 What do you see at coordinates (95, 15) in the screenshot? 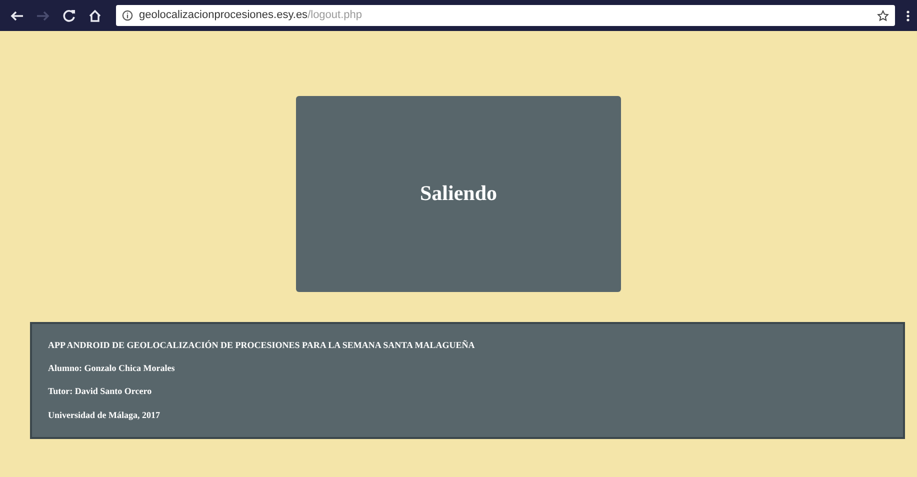
I see `home-icon` at bounding box center [95, 15].